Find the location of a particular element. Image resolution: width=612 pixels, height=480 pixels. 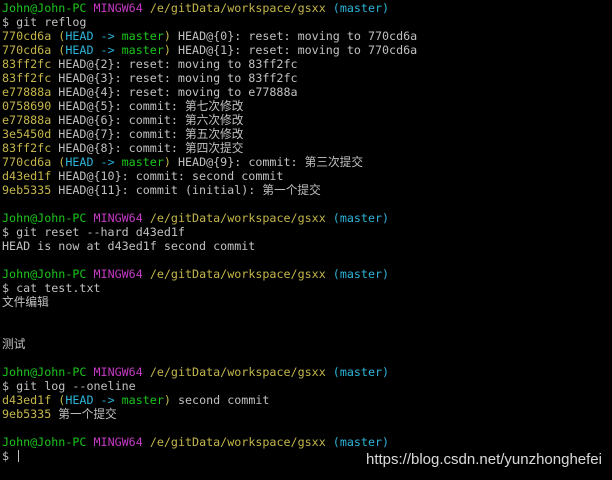

terminal-text: $ git log --oneline is located at coordinates (69, 386).